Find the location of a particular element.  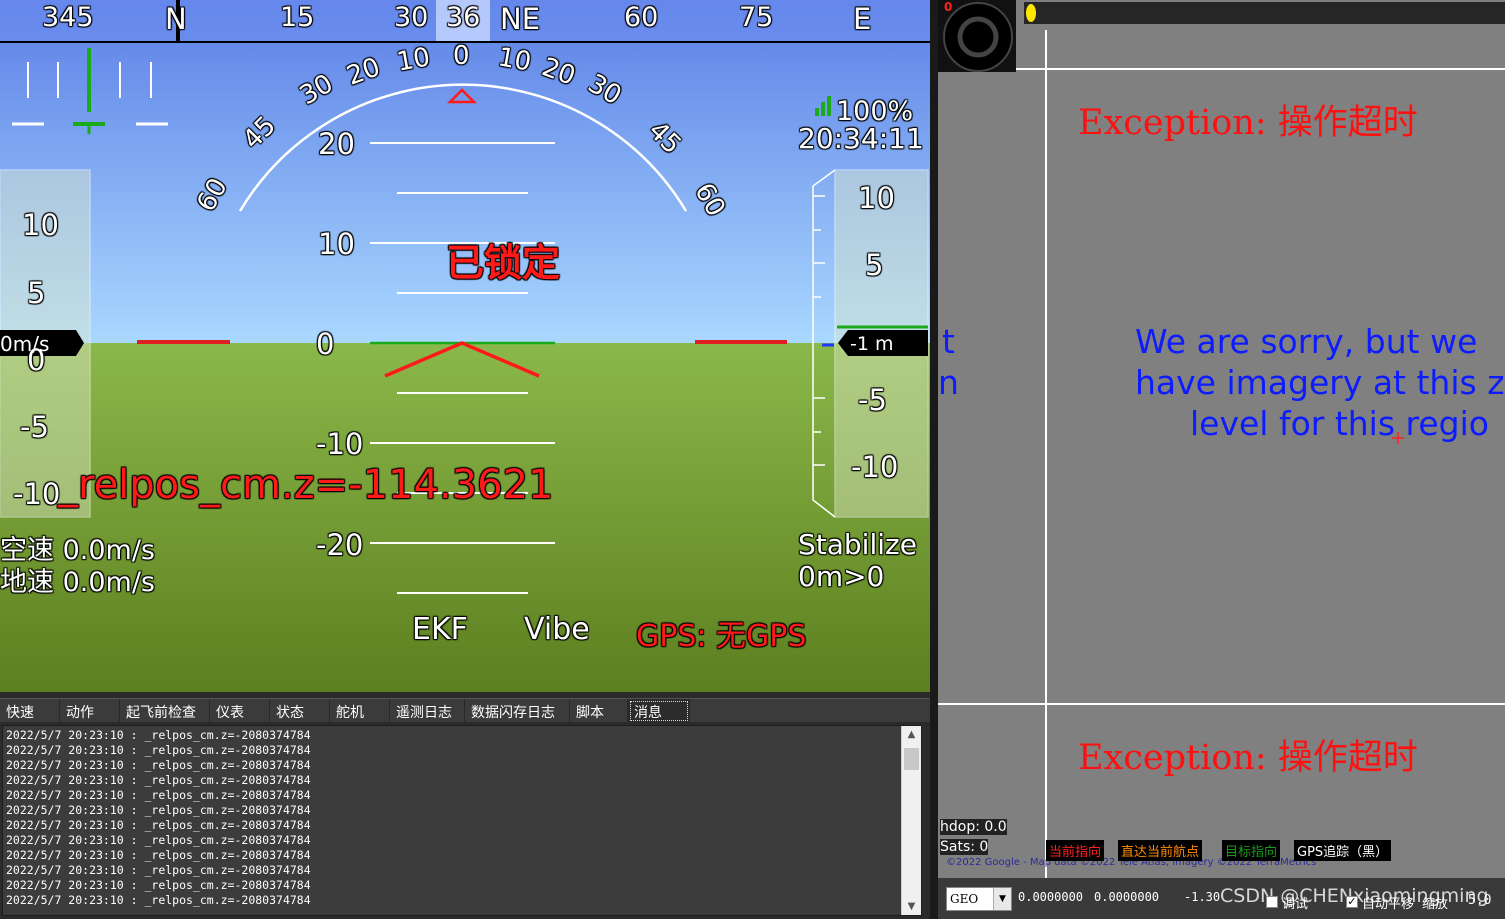

tab-status: 状态 is located at coordinates (300, 711).